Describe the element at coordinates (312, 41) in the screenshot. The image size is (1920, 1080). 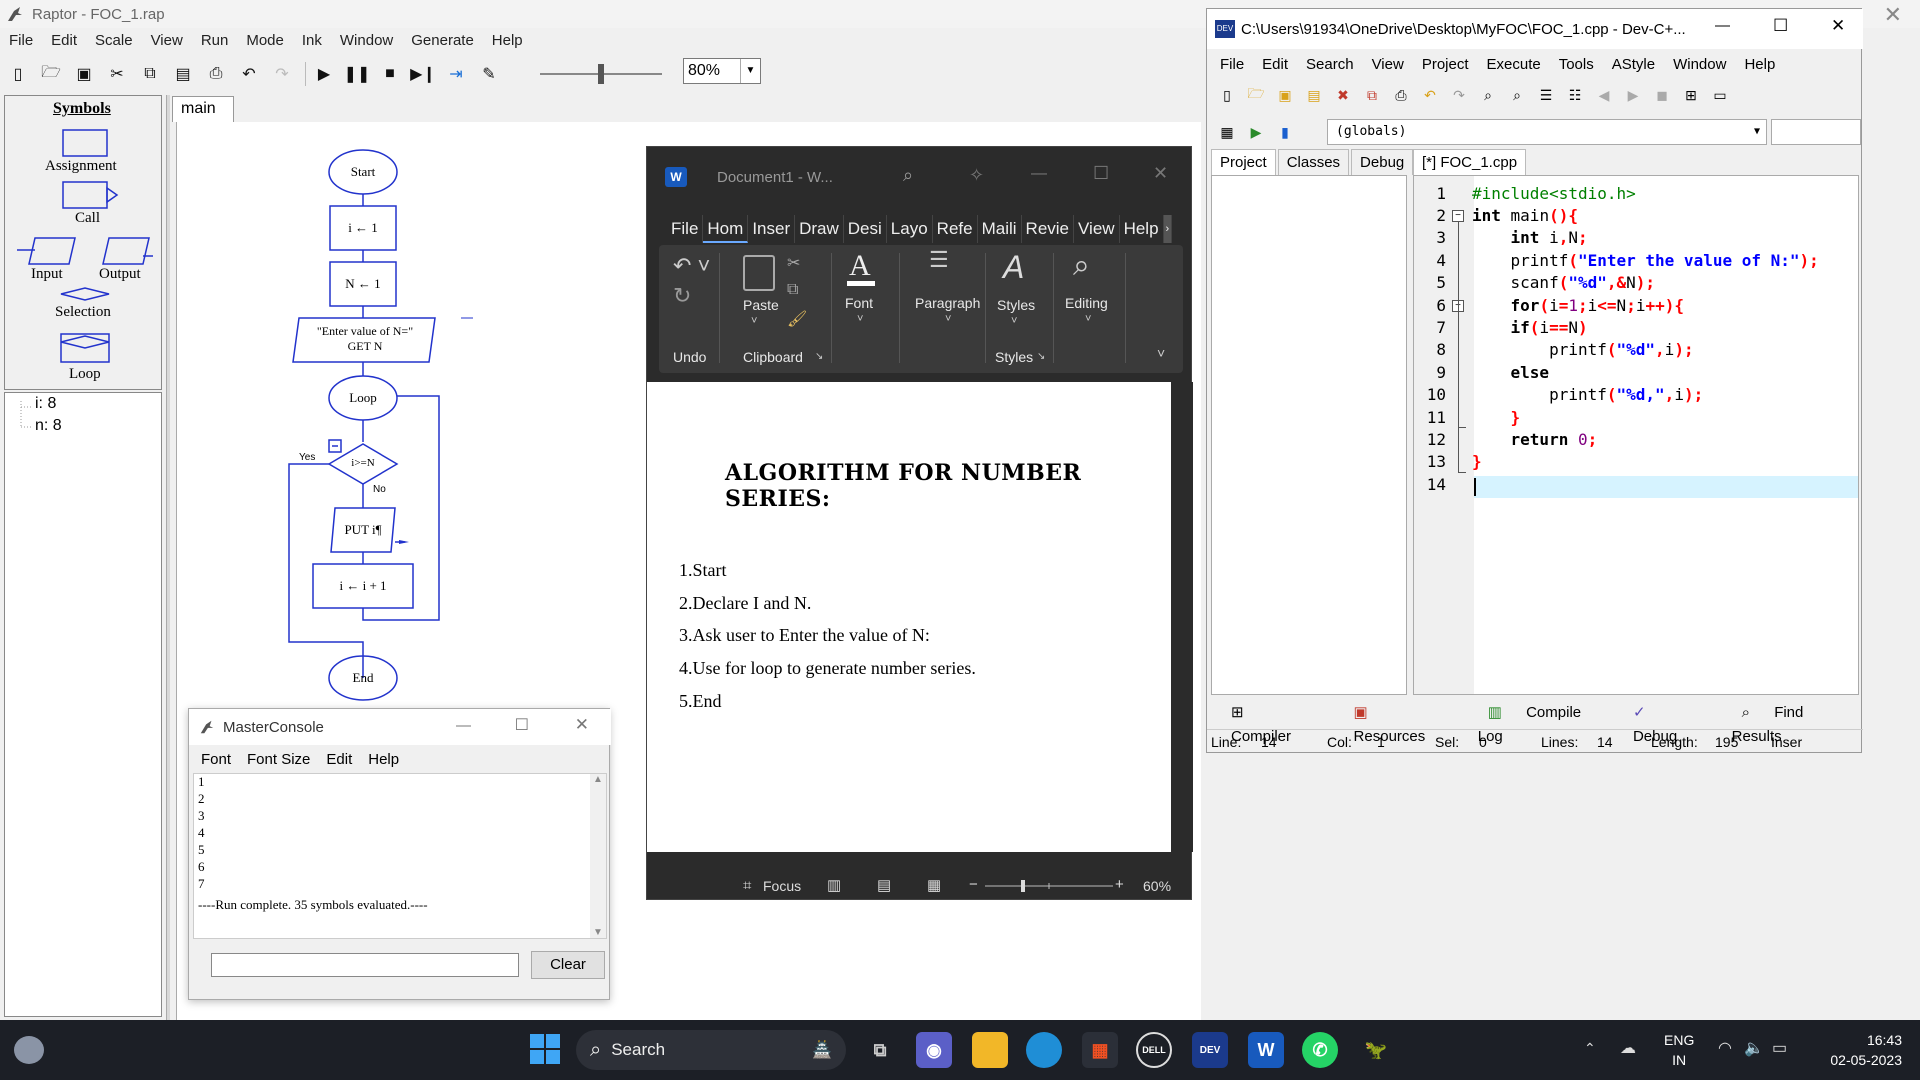
I see `menu-ink: Ink` at that location.